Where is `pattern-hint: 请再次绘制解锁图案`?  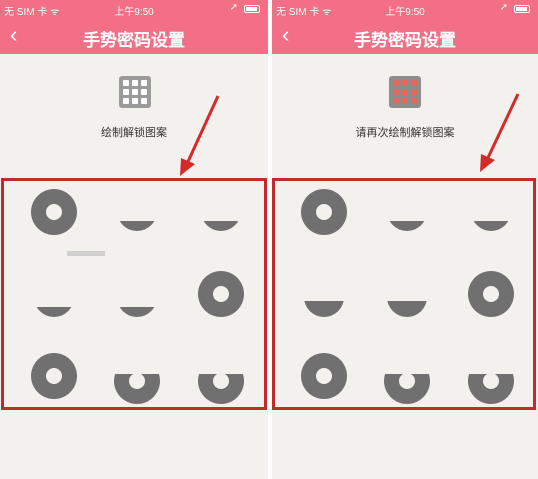
pattern-hint: 请再次绘制解锁图案 is located at coordinates (405, 133).